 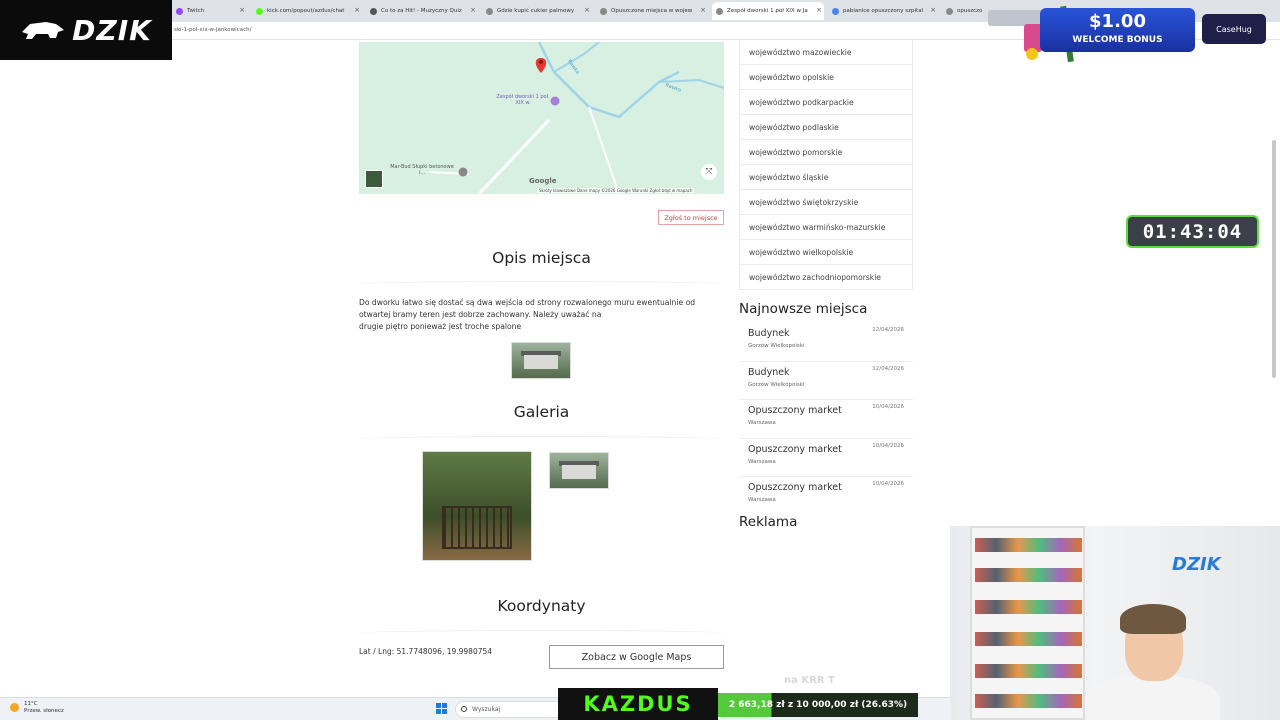 What do you see at coordinates (638, 704) in the screenshot?
I see `streamer-name: KAZDUS` at bounding box center [638, 704].